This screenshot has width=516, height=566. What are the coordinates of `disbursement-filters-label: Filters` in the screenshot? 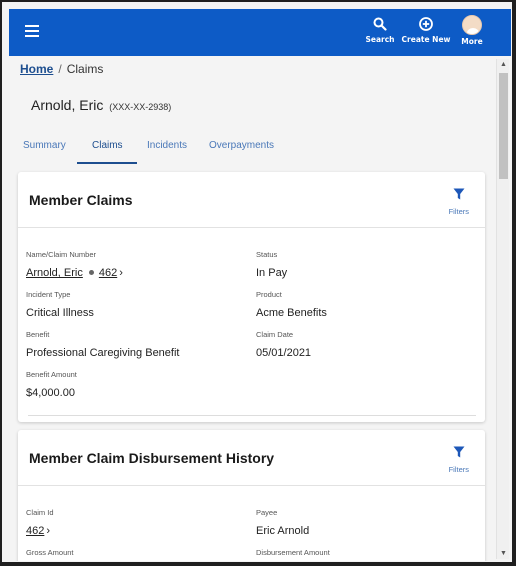 It's located at (458, 469).